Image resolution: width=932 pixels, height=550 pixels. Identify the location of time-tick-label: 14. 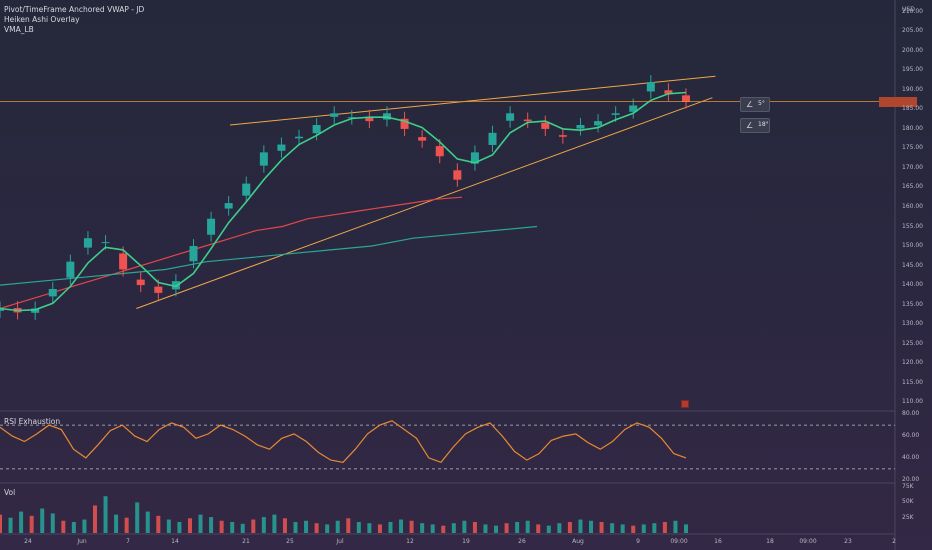
(175, 541).